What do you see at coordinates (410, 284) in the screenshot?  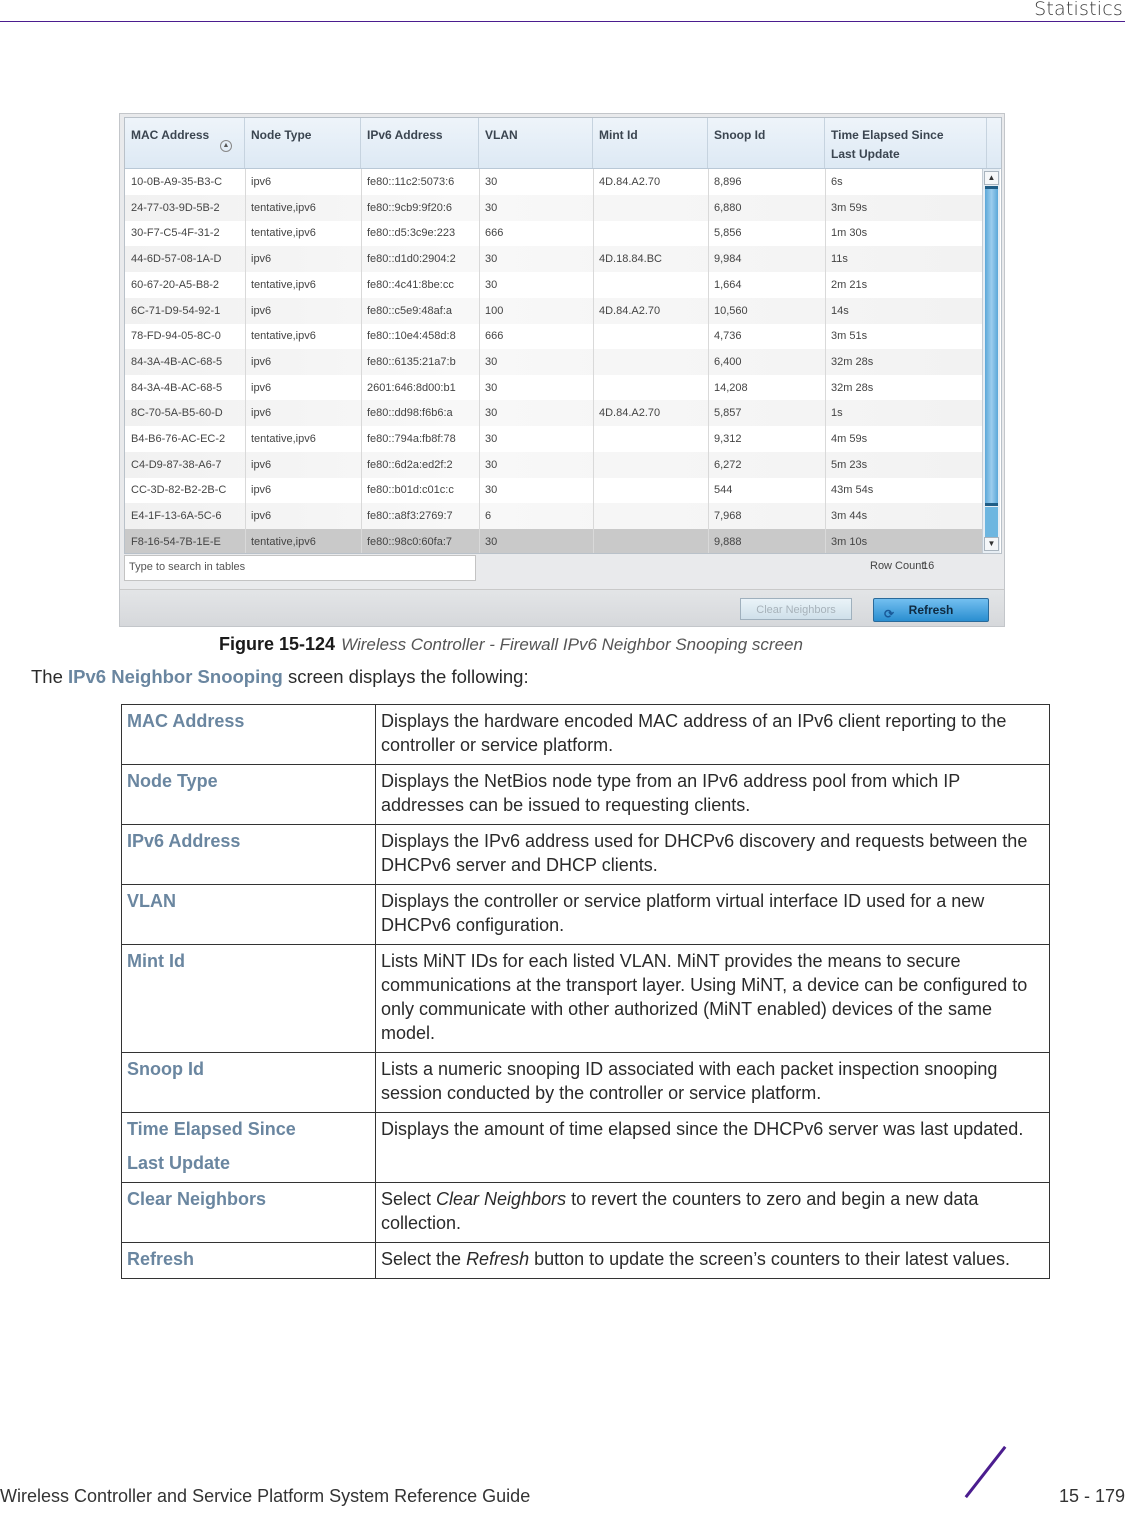 I see `table-cell: fe80::4c41:8be:cc` at bounding box center [410, 284].